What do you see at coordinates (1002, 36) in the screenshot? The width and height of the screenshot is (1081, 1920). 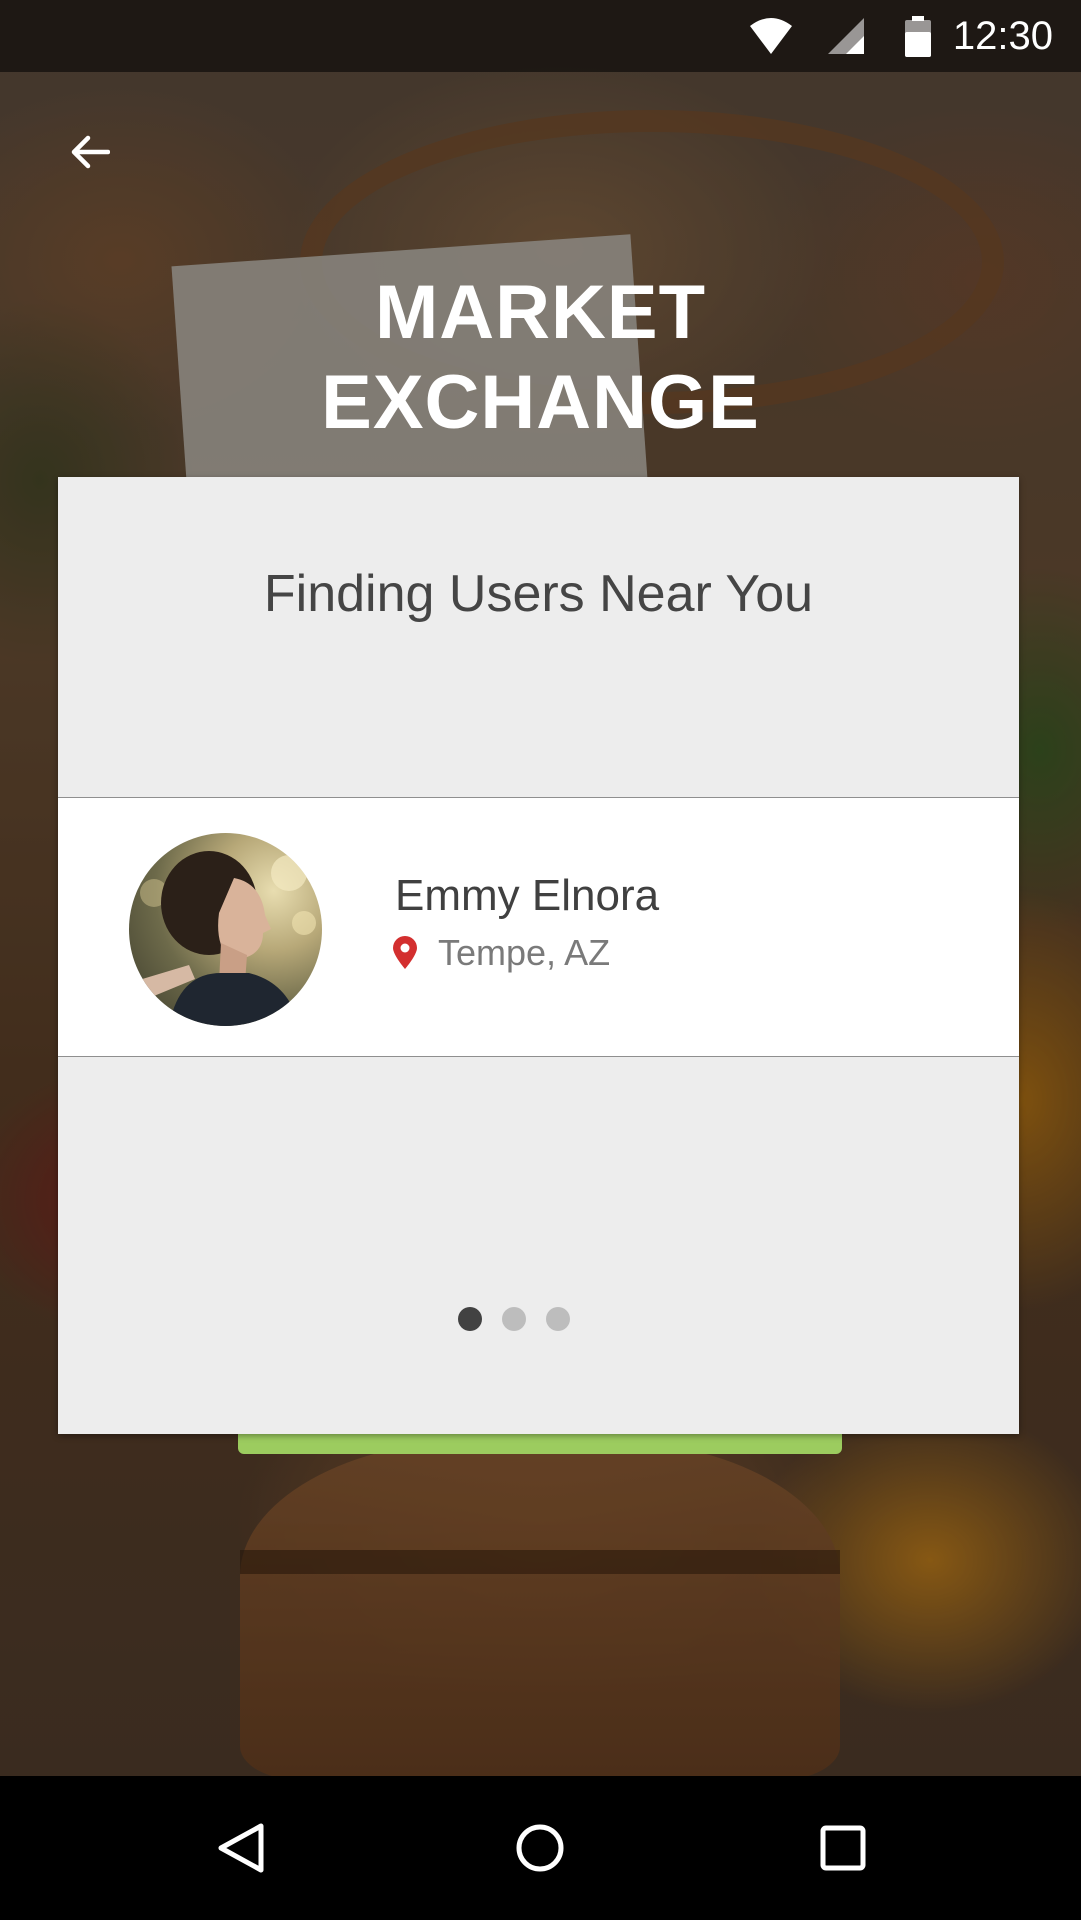 I see `status-time: 12:30` at bounding box center [1002, 36].